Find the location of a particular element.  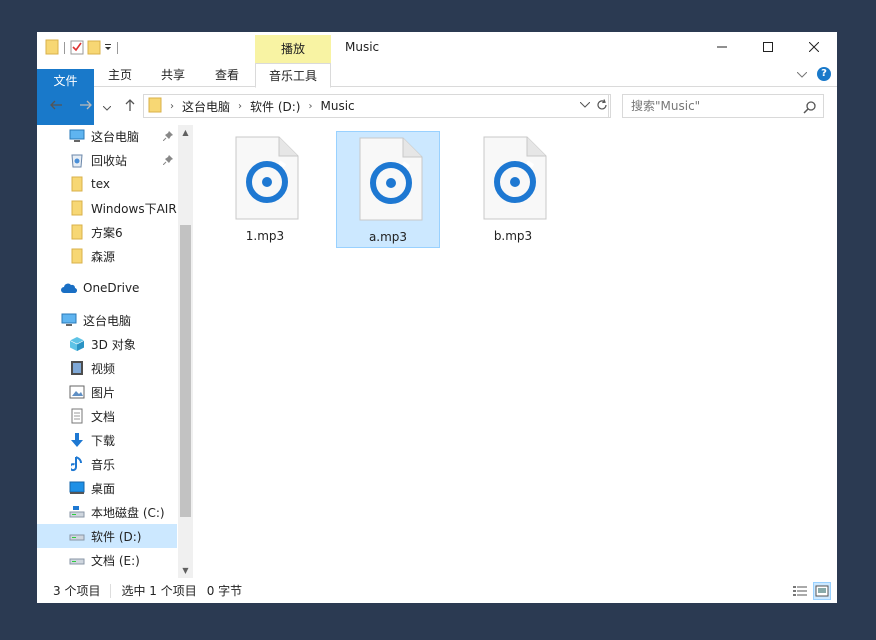

scrollbar-thumb is located at coordinates (185, 371).